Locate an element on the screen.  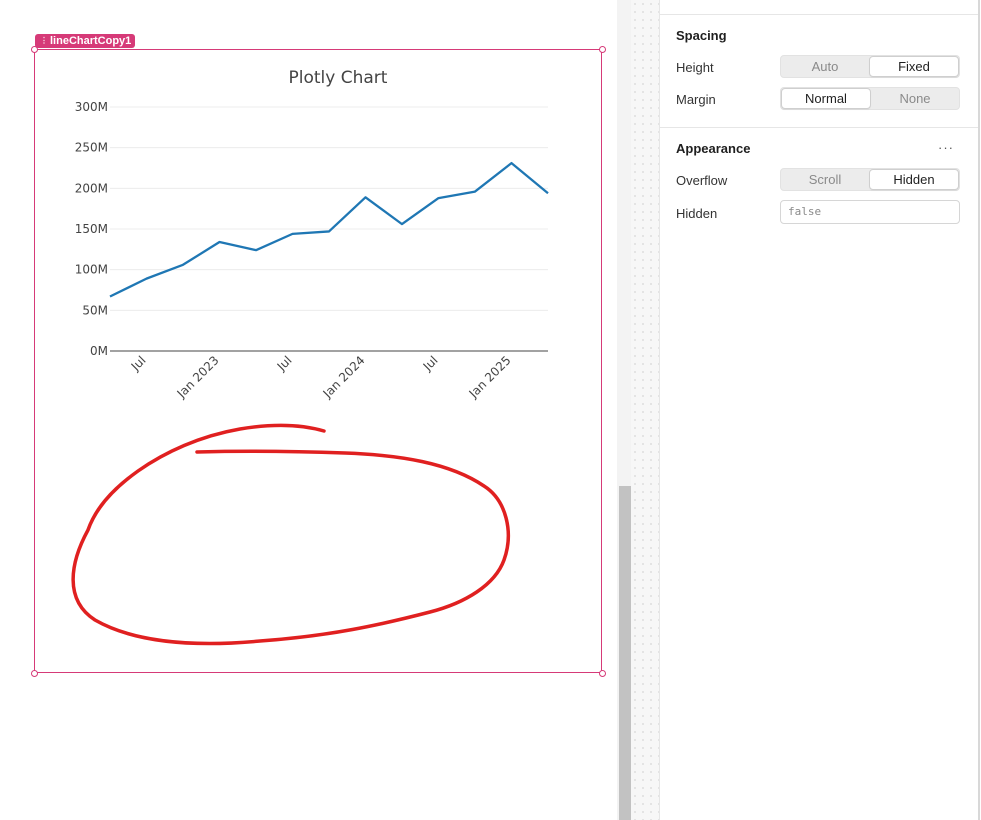
height-option-fixed: Fixed is located at coordinates (914, 66).